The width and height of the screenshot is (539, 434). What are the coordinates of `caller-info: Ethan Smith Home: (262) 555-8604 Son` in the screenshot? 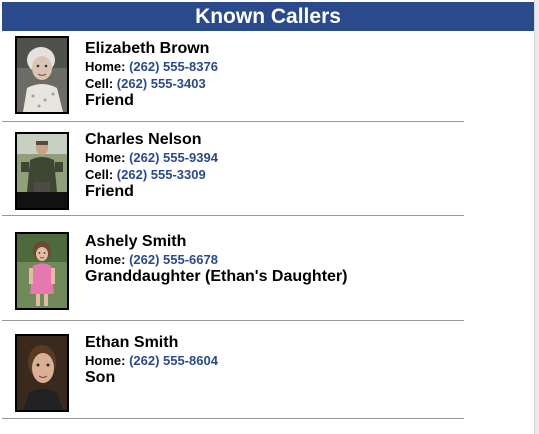 It's located at (151, 360).